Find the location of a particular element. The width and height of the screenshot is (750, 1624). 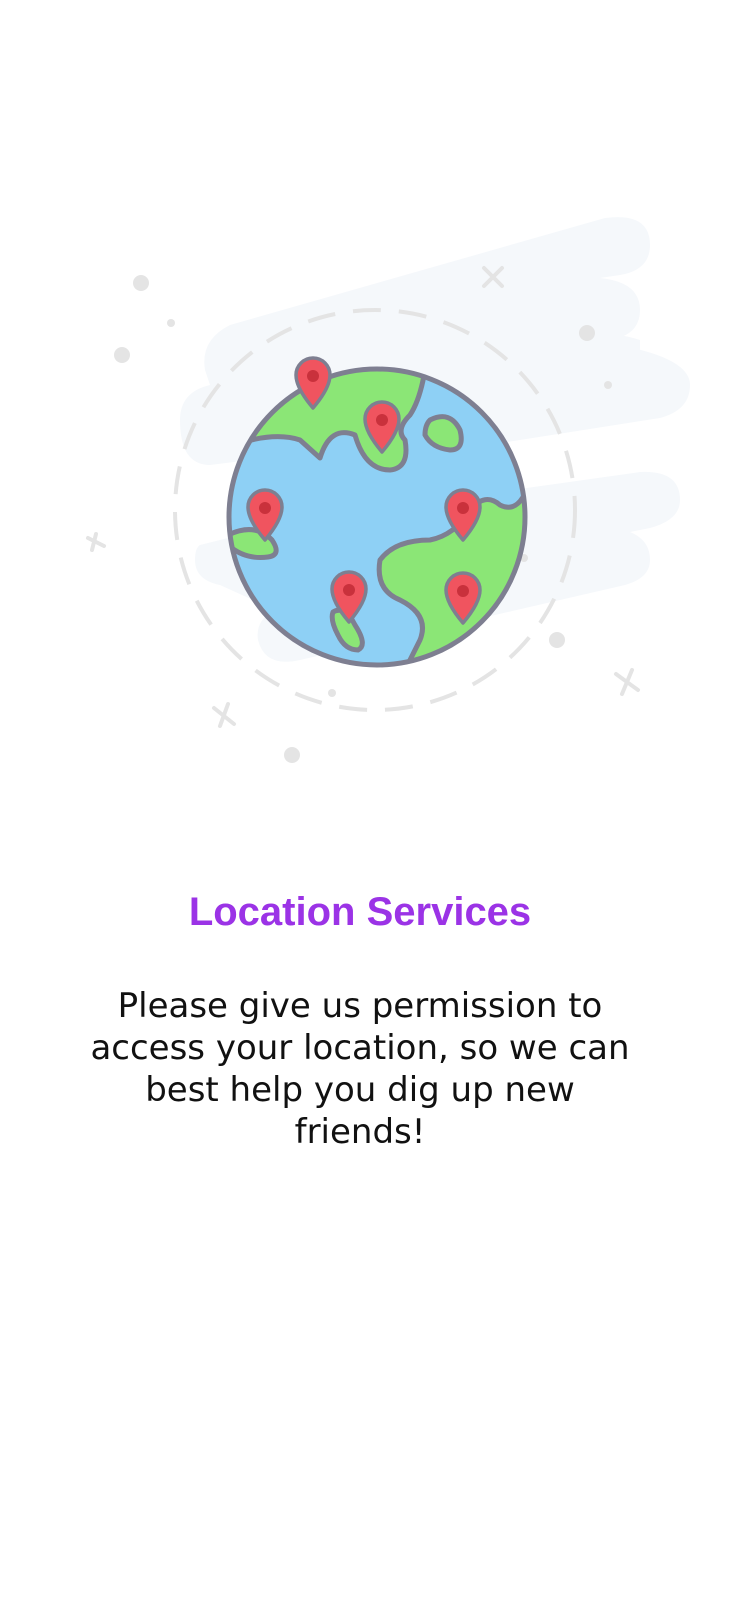

page-title: Location Services is located at coordinates (360, 912).